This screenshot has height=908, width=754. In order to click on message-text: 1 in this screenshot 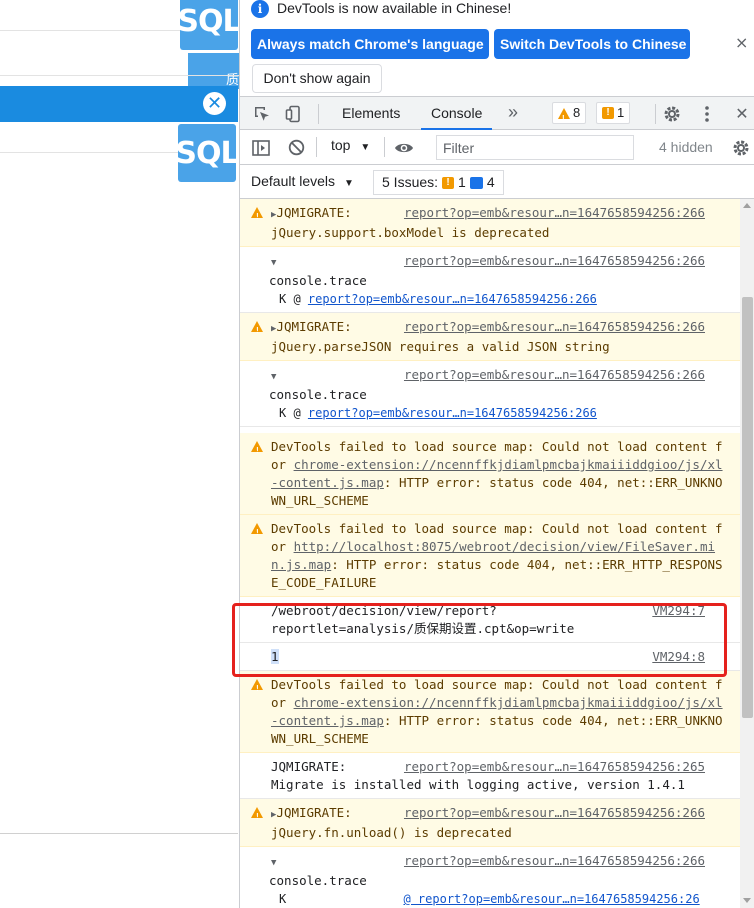, I will do `click(275, 656)`.